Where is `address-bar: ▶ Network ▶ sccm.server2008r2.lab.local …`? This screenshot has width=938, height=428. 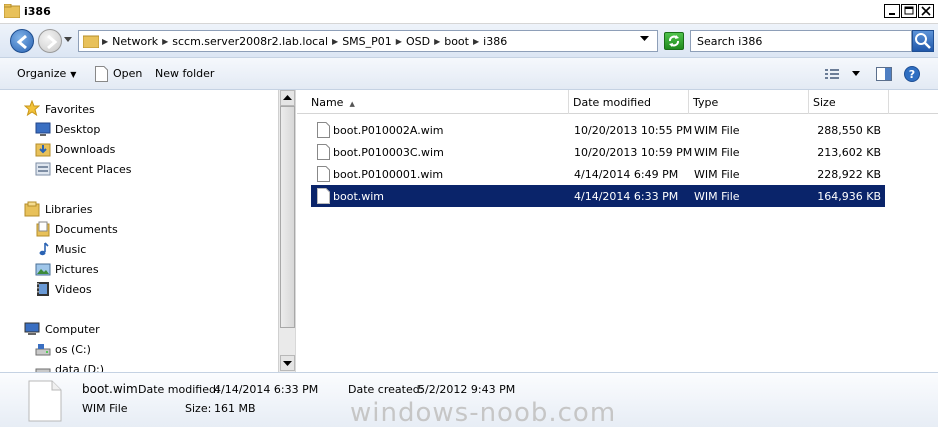 address-bar: ▶ Network ▶ sccm.server2008r2.lab.local … is located at coordinates (368, 41).